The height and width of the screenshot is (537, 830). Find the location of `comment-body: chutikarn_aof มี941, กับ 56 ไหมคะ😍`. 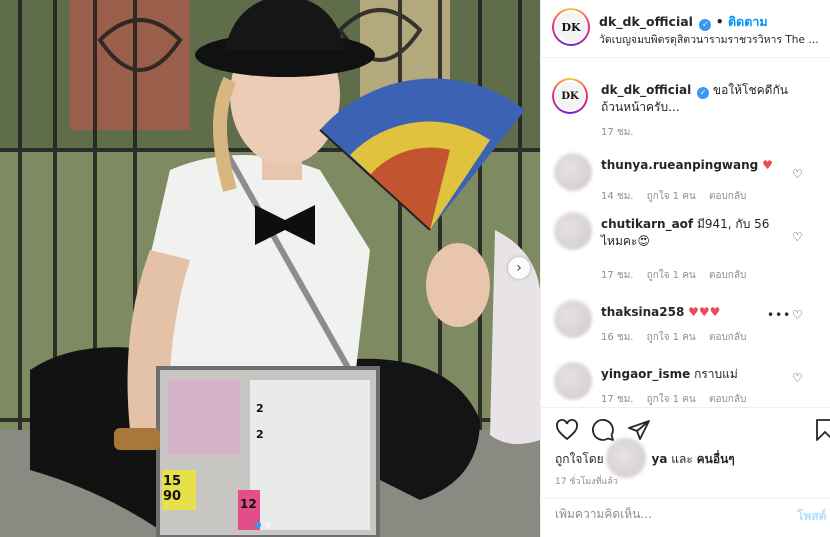

comment-body: chutikarn_aof มี941, กับ 56 ไหมคะ😍 is located at coordinates (696, 233).